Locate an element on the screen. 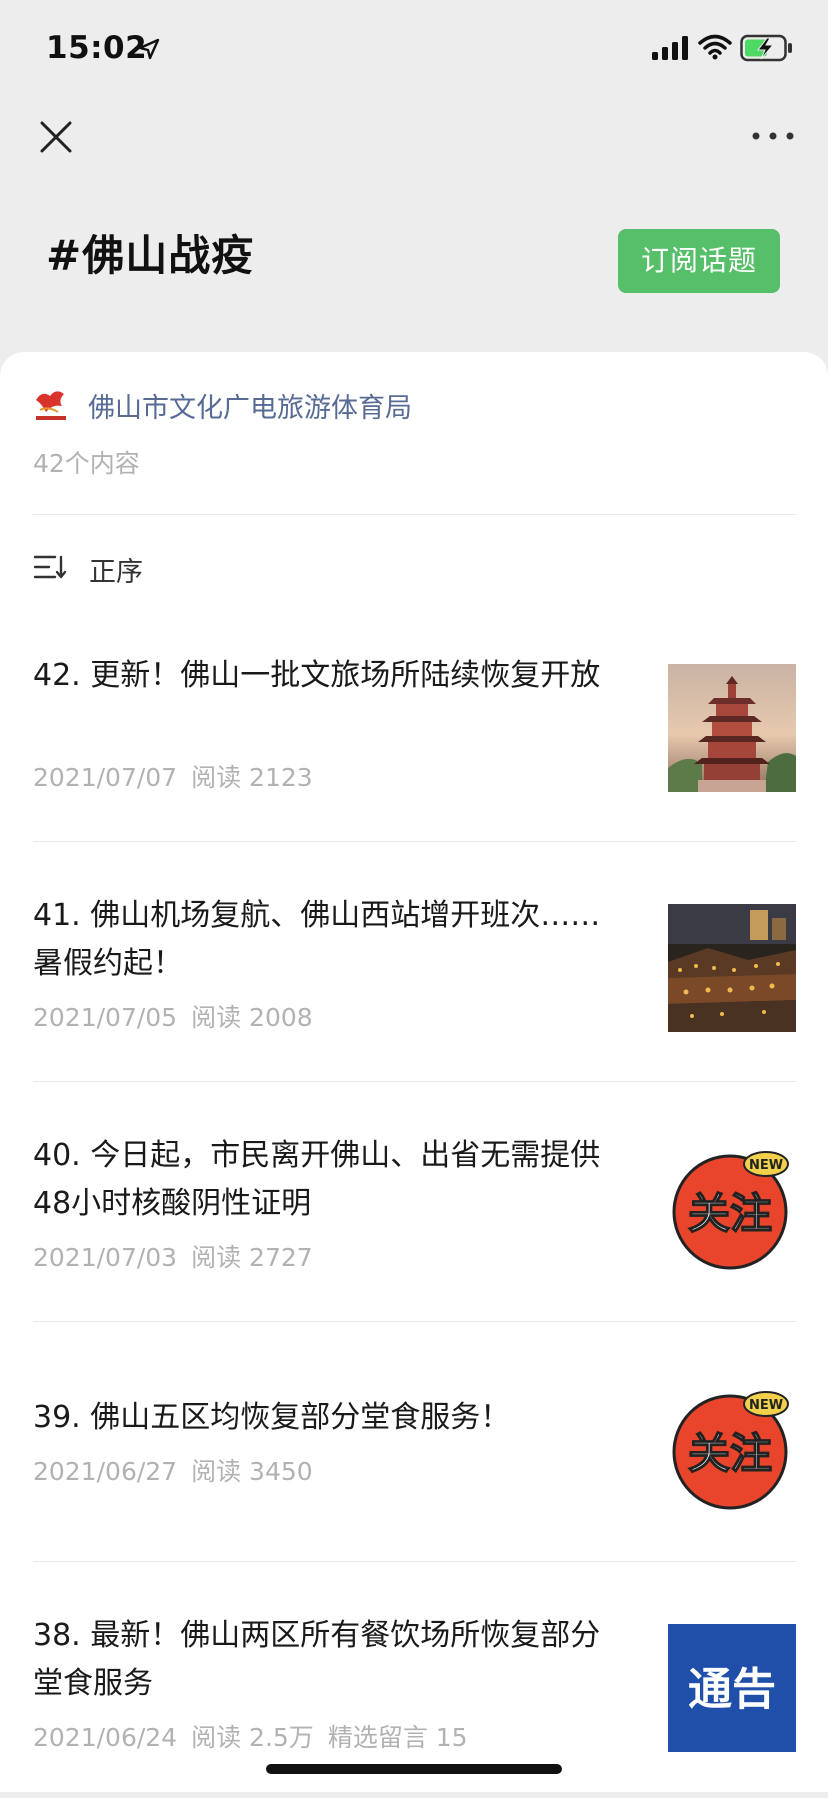 This screenshot has height=1798, width=828. article-meta: 2021/06/24 阅读 2.5万 精选留言 15 is located at coordinates (257, 1736).